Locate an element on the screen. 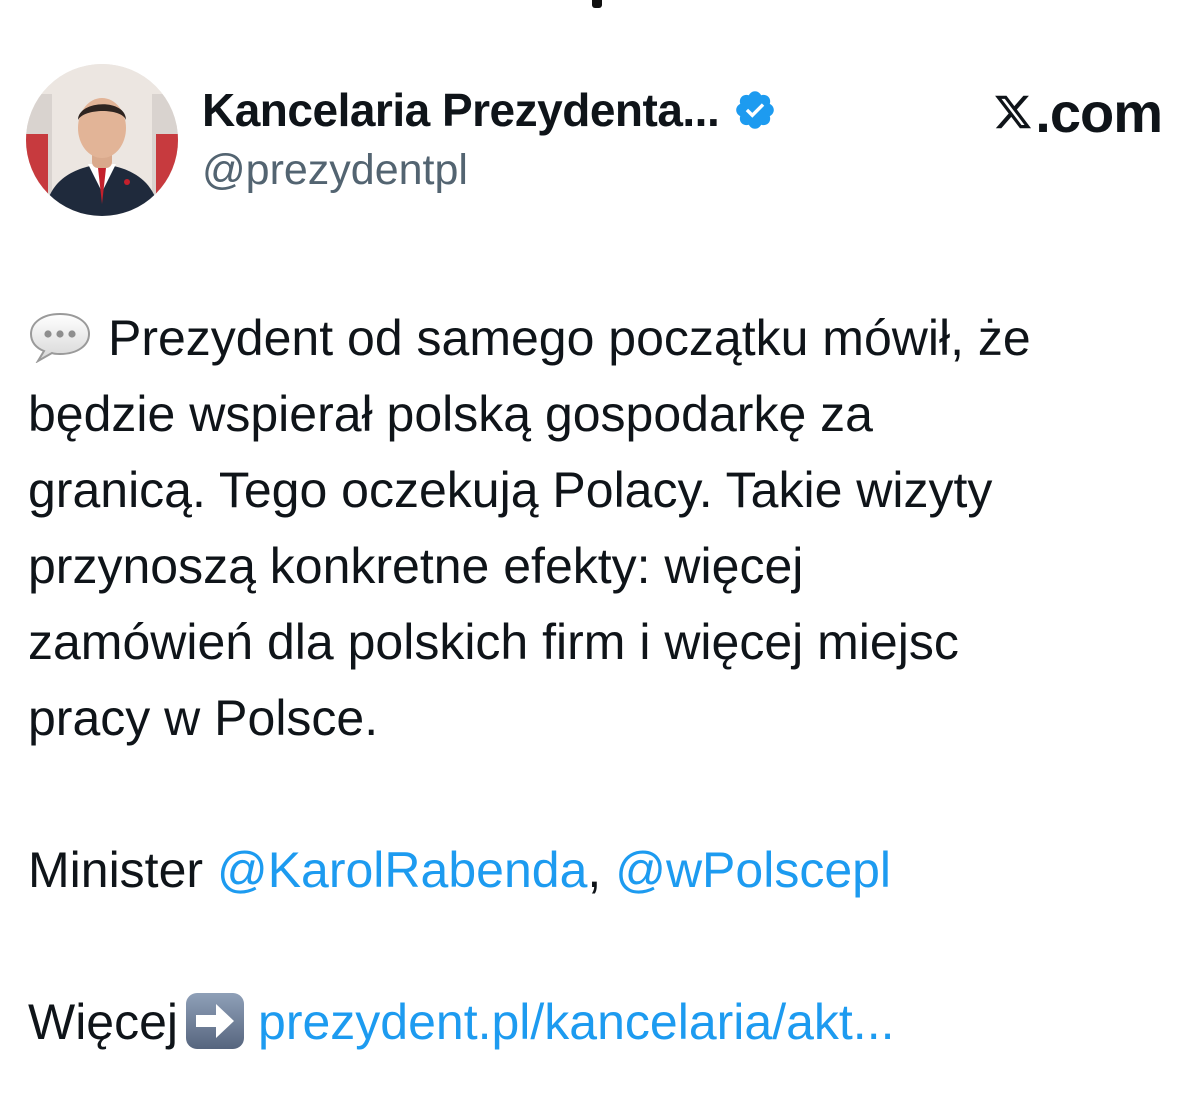 Image resolution: width=1200 pixels, height=1093 pixels. minister-line: Minister @KarolRabenda, @wPolscepl is located at coordinates (603, 870).